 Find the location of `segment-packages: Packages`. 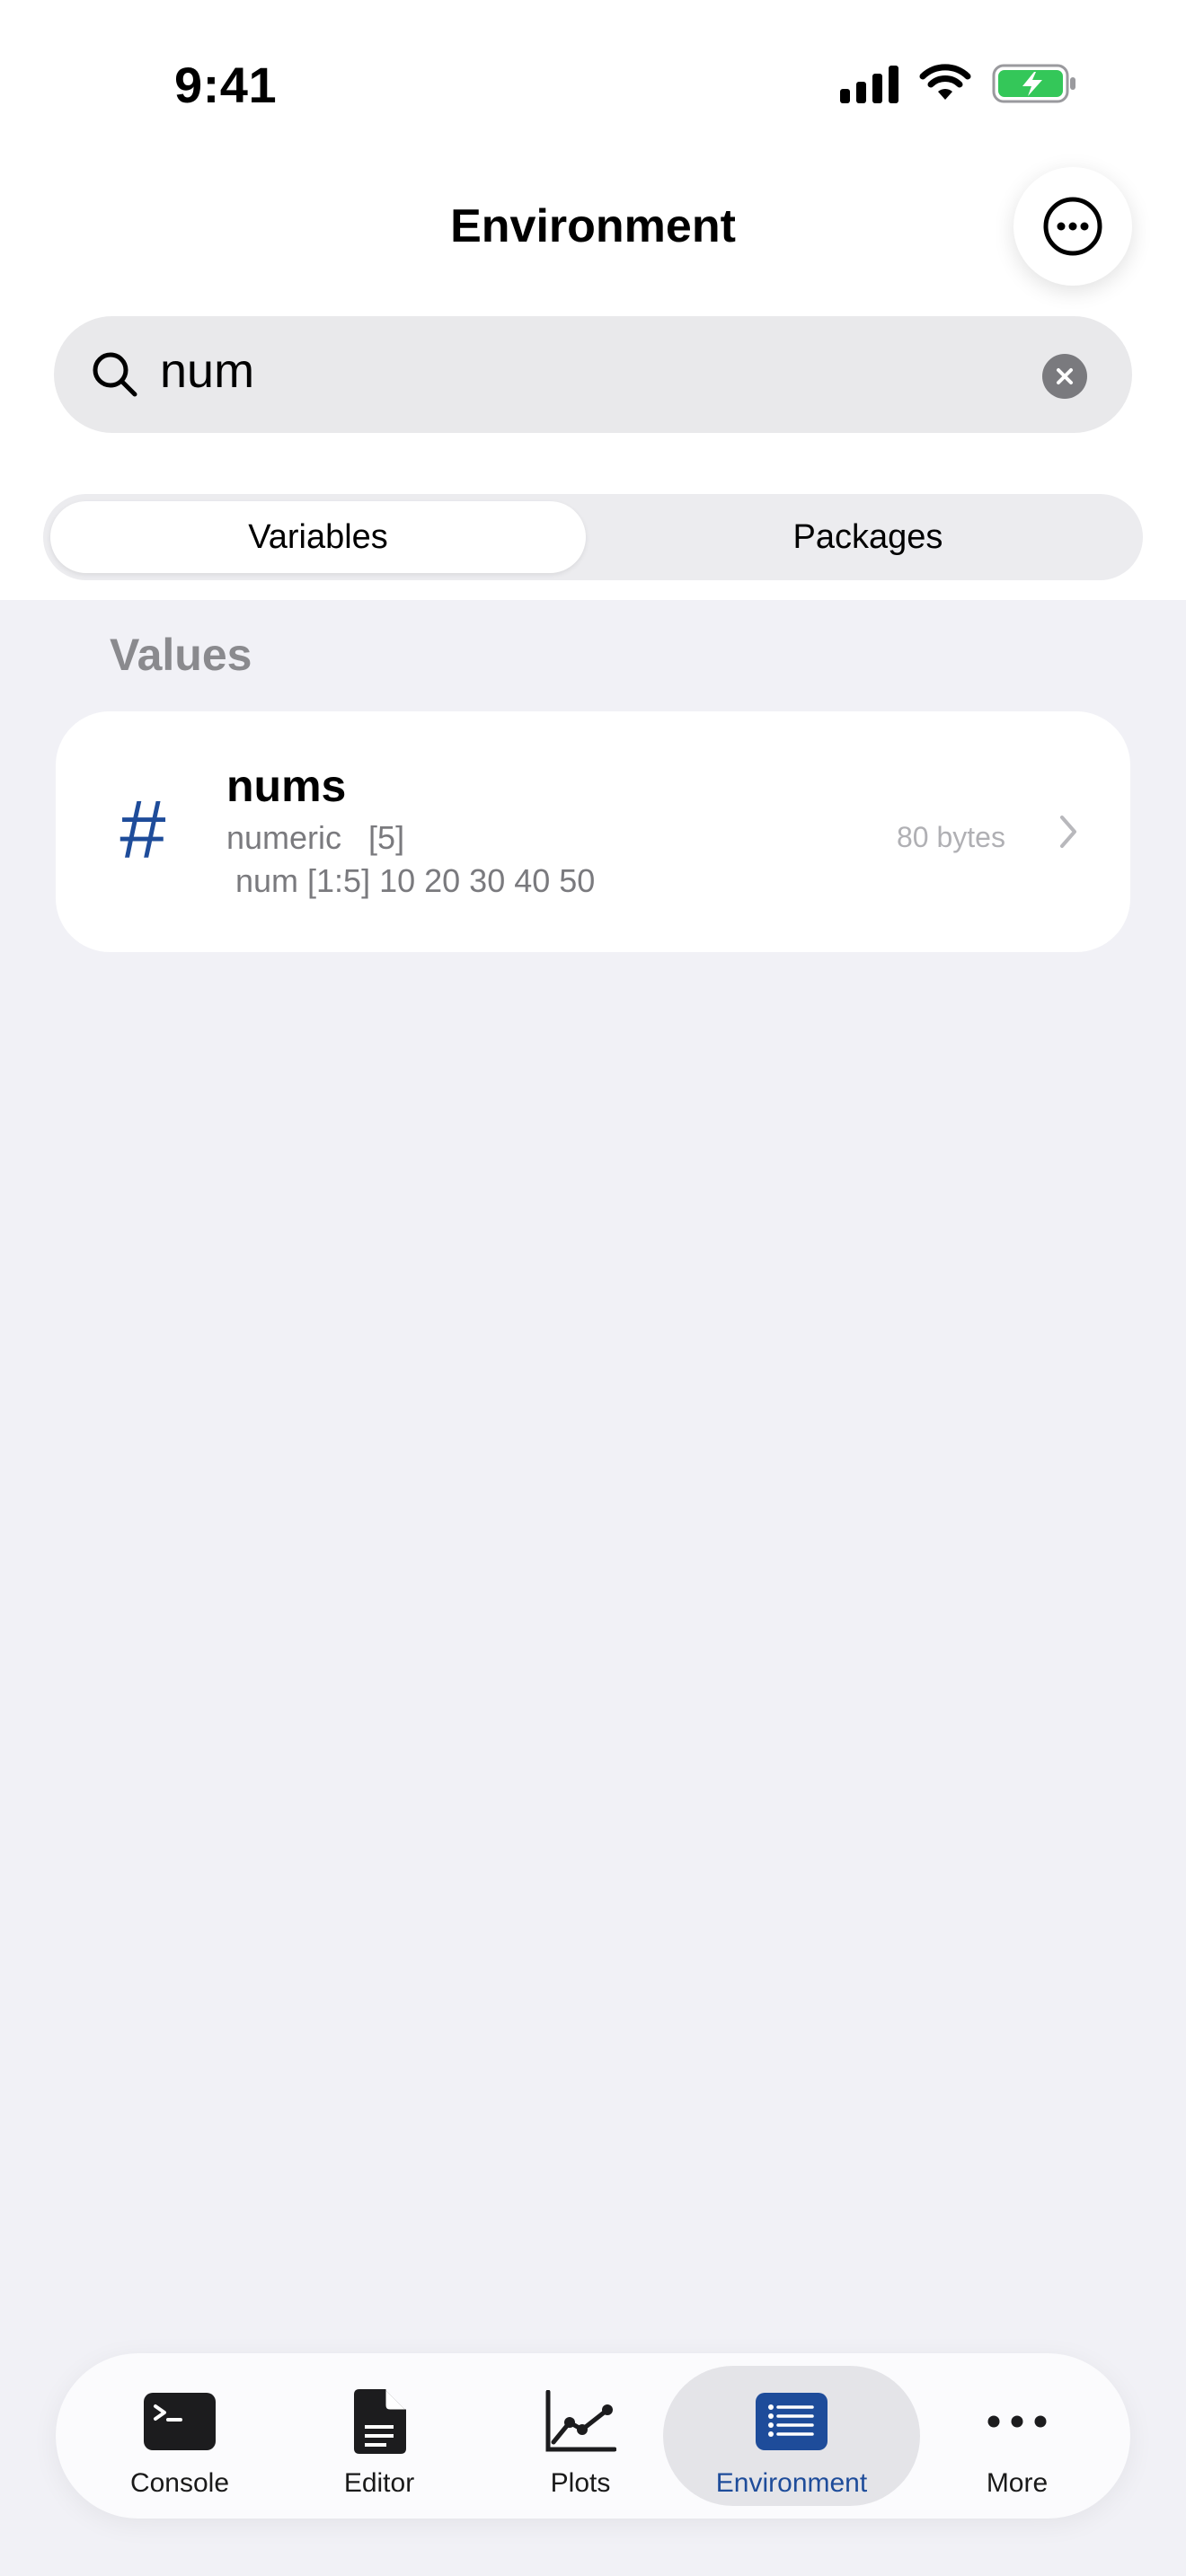

segment-packages: Packages is located at coordinates (868, 537).